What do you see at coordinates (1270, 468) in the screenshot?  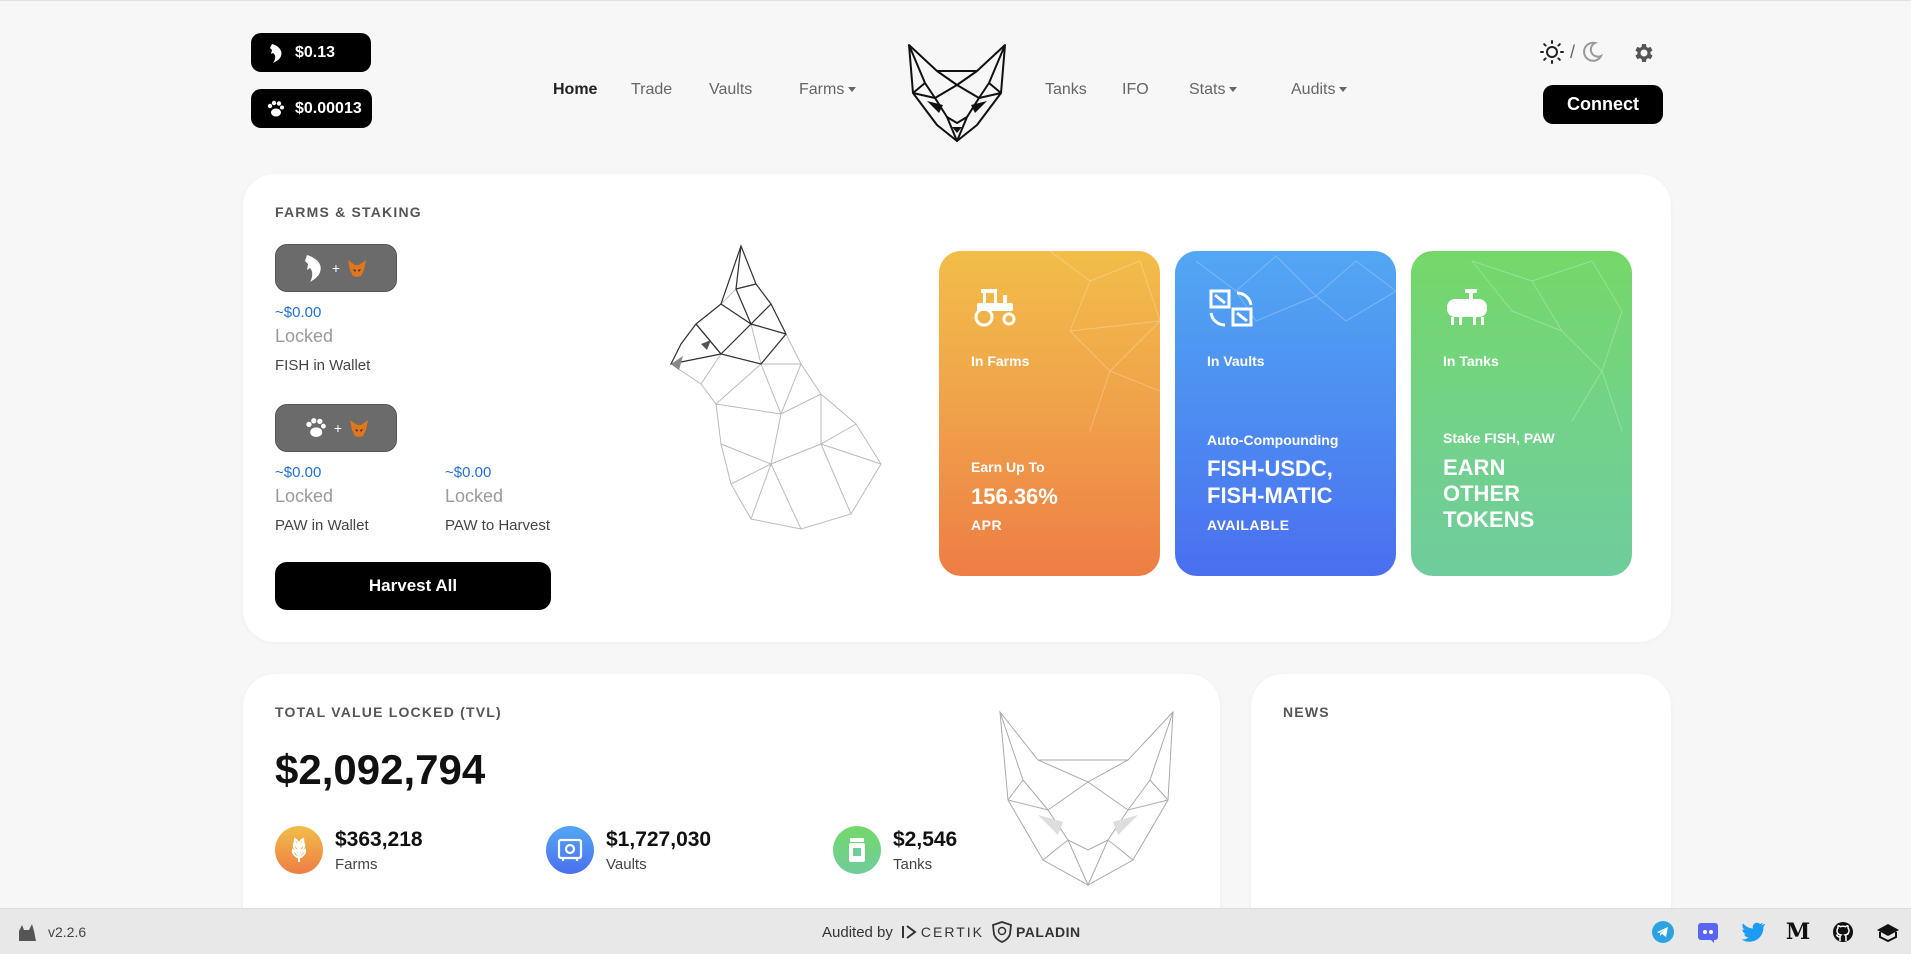 I see `vaults-pair-1: FISH-USDC,` at bounding box center [1270, 468].